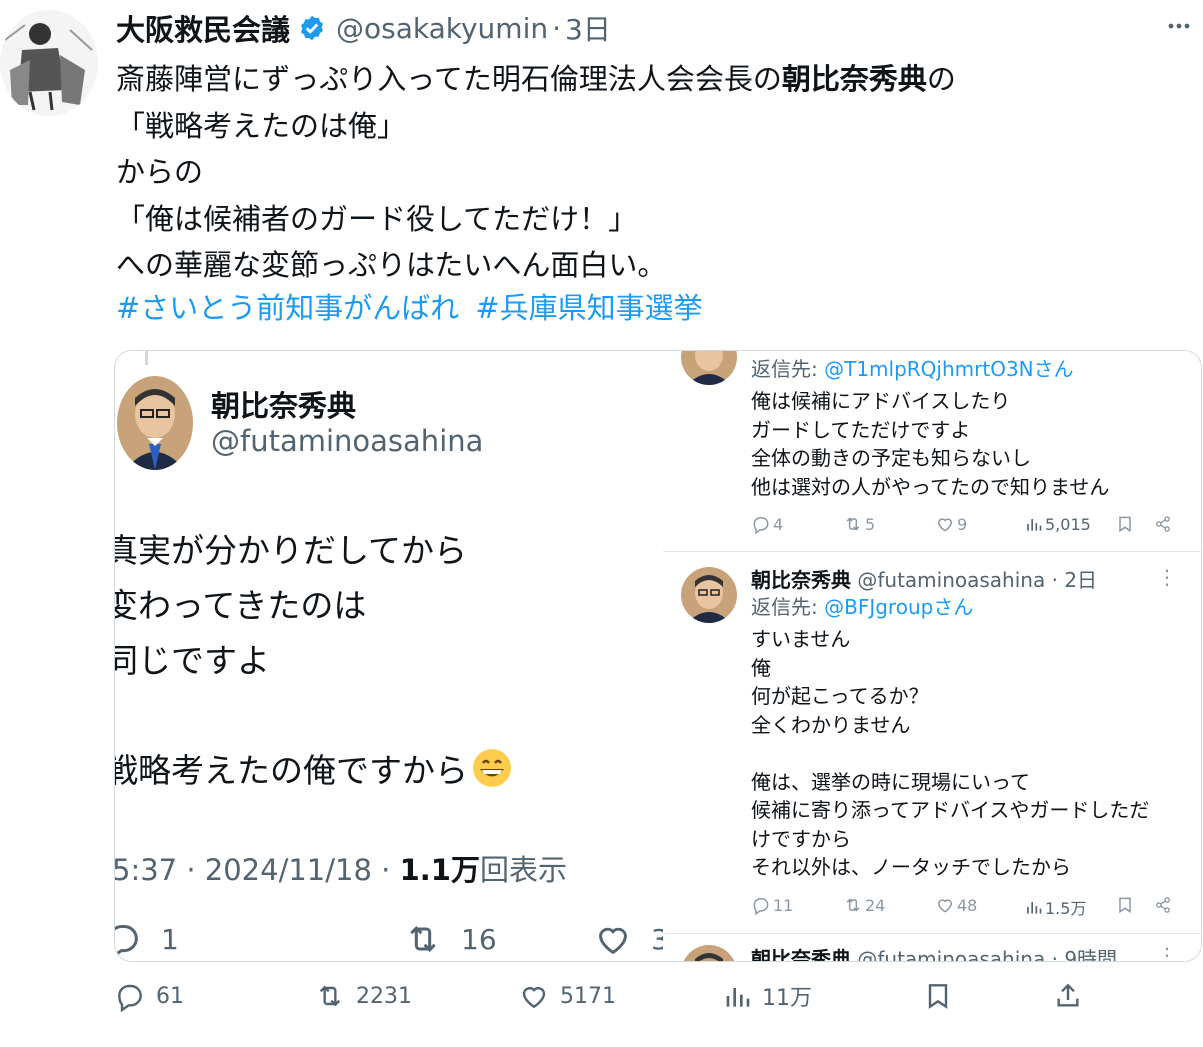  Describe the element at coordinates (284, 406) in the screenshot. I see `embedded-author-name: 朝比奈秀典` at that location.